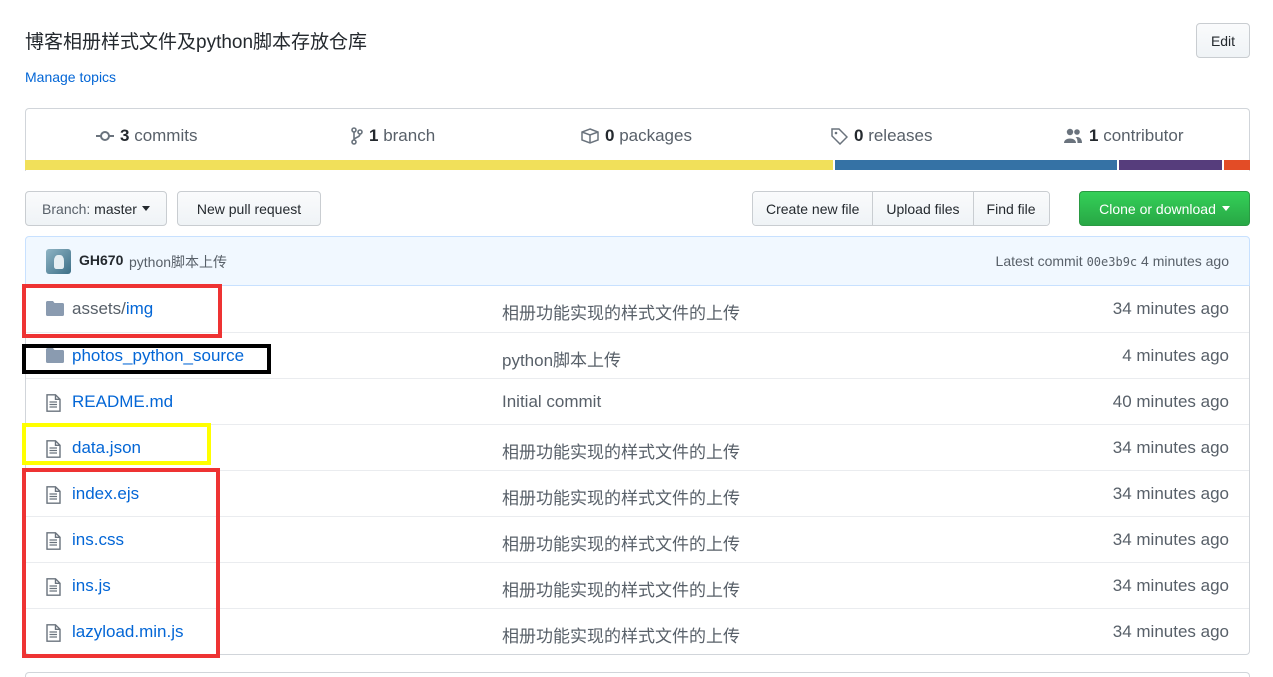  I want to click on file-name-link: data.json, so click(106, 448).